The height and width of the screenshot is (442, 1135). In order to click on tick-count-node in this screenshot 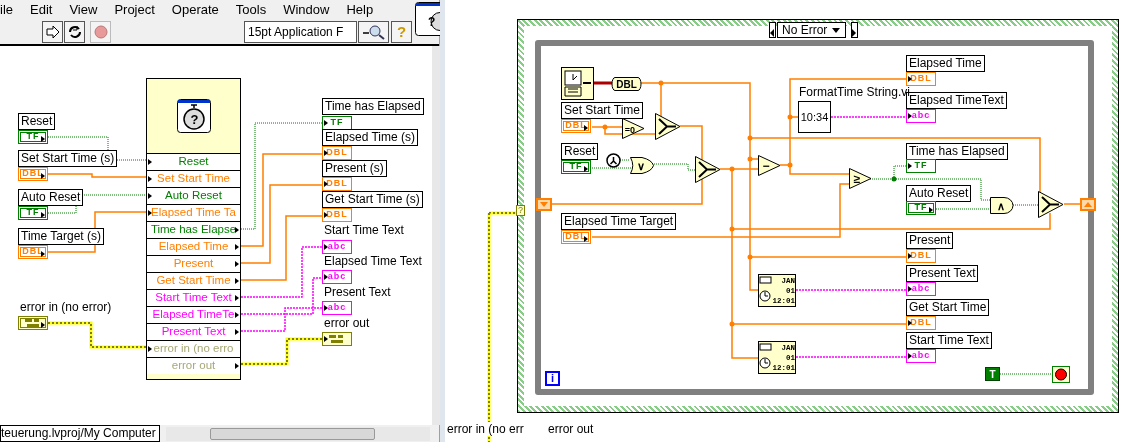, I will do `click(577, 83)`.